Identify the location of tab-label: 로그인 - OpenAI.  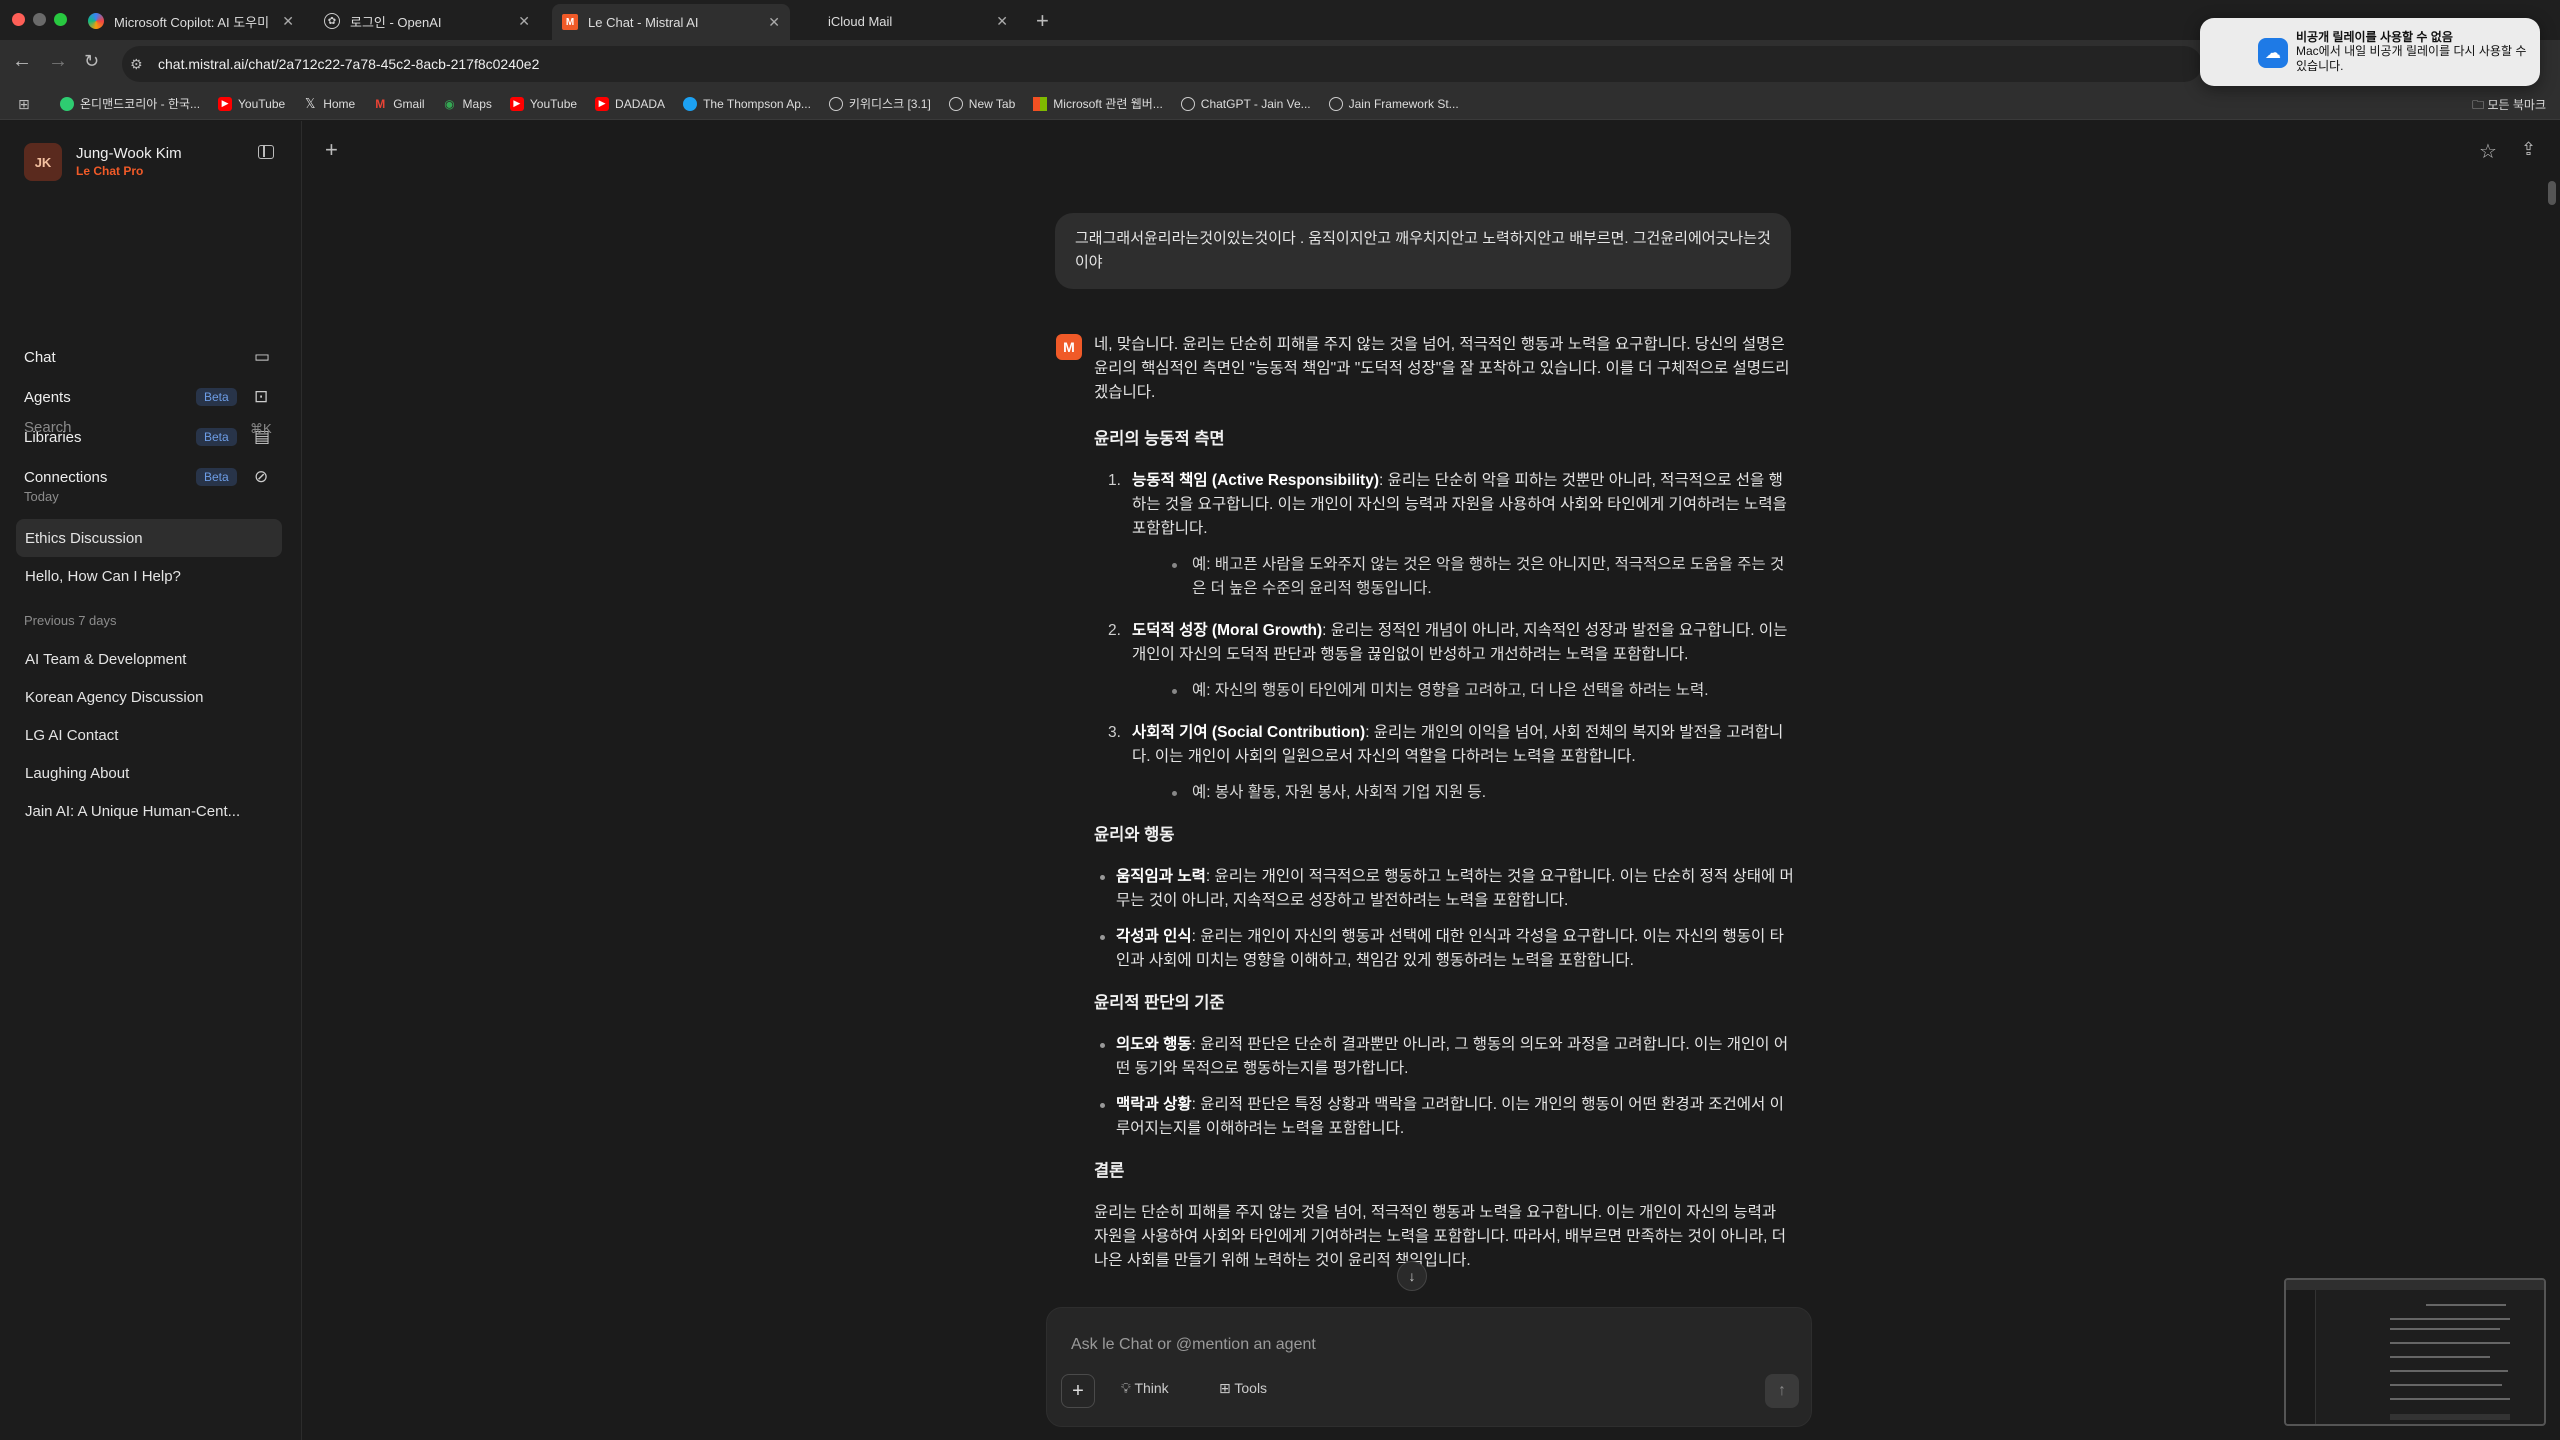
(396, 22).